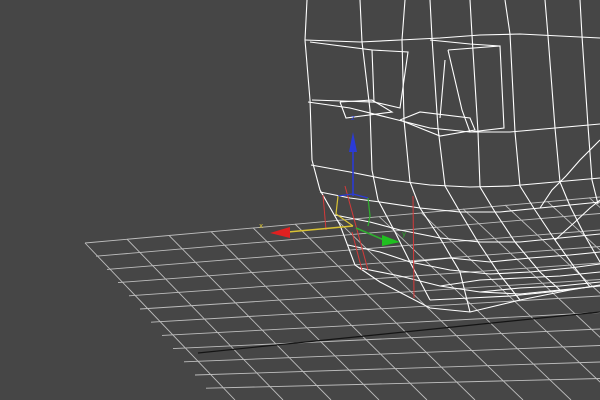 The image size is (600, 400). I want to click on gizmo-y-label: y, so click(404, 234).